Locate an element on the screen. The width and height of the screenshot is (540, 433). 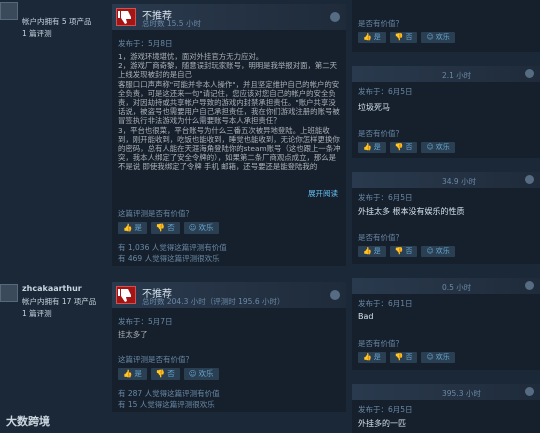
review-text: 外挂太多 根本没有娱乐的性质 is located at coordinates (411, 211).